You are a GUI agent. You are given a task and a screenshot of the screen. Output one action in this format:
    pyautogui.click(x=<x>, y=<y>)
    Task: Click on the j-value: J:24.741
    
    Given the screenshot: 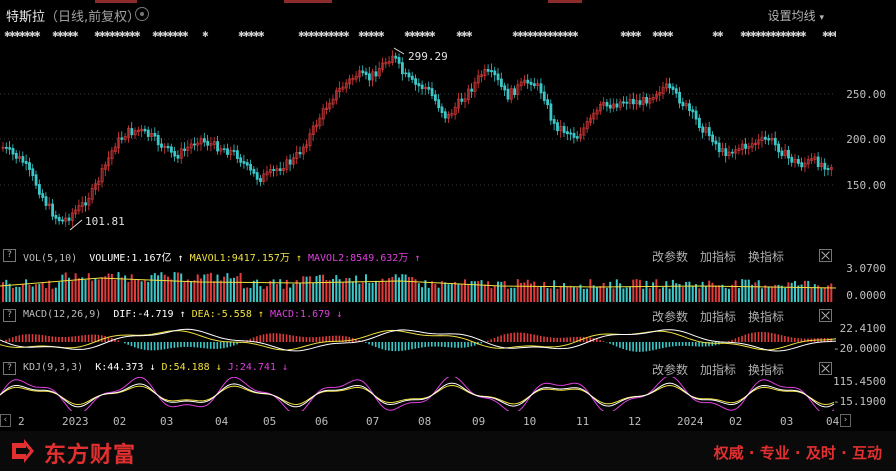 What is the action you would take?
    pyautogui.click(x=251, y=367)
    